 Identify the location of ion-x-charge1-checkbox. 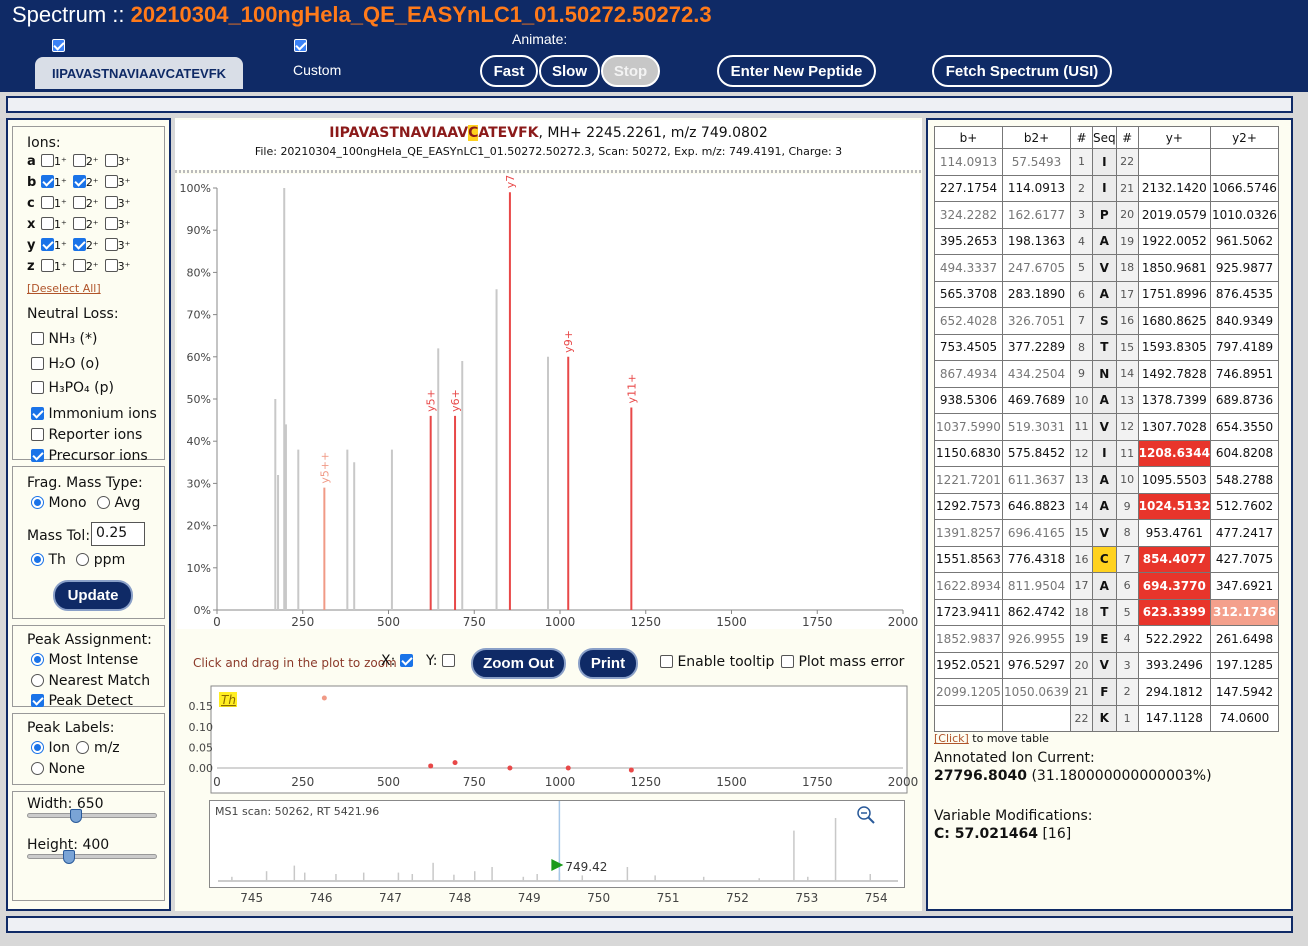
(47, 223).